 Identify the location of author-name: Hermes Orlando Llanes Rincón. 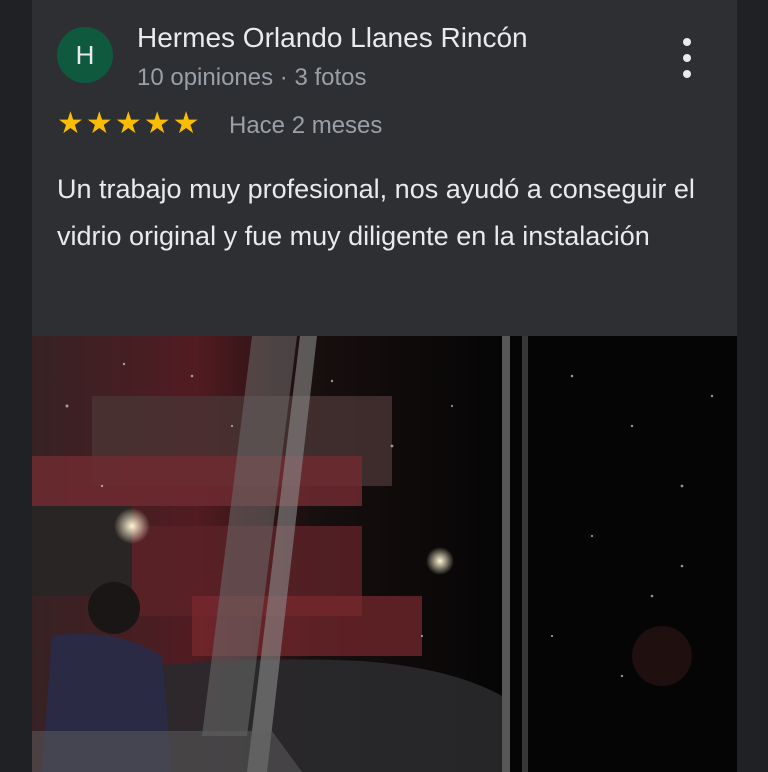
(332, 38).